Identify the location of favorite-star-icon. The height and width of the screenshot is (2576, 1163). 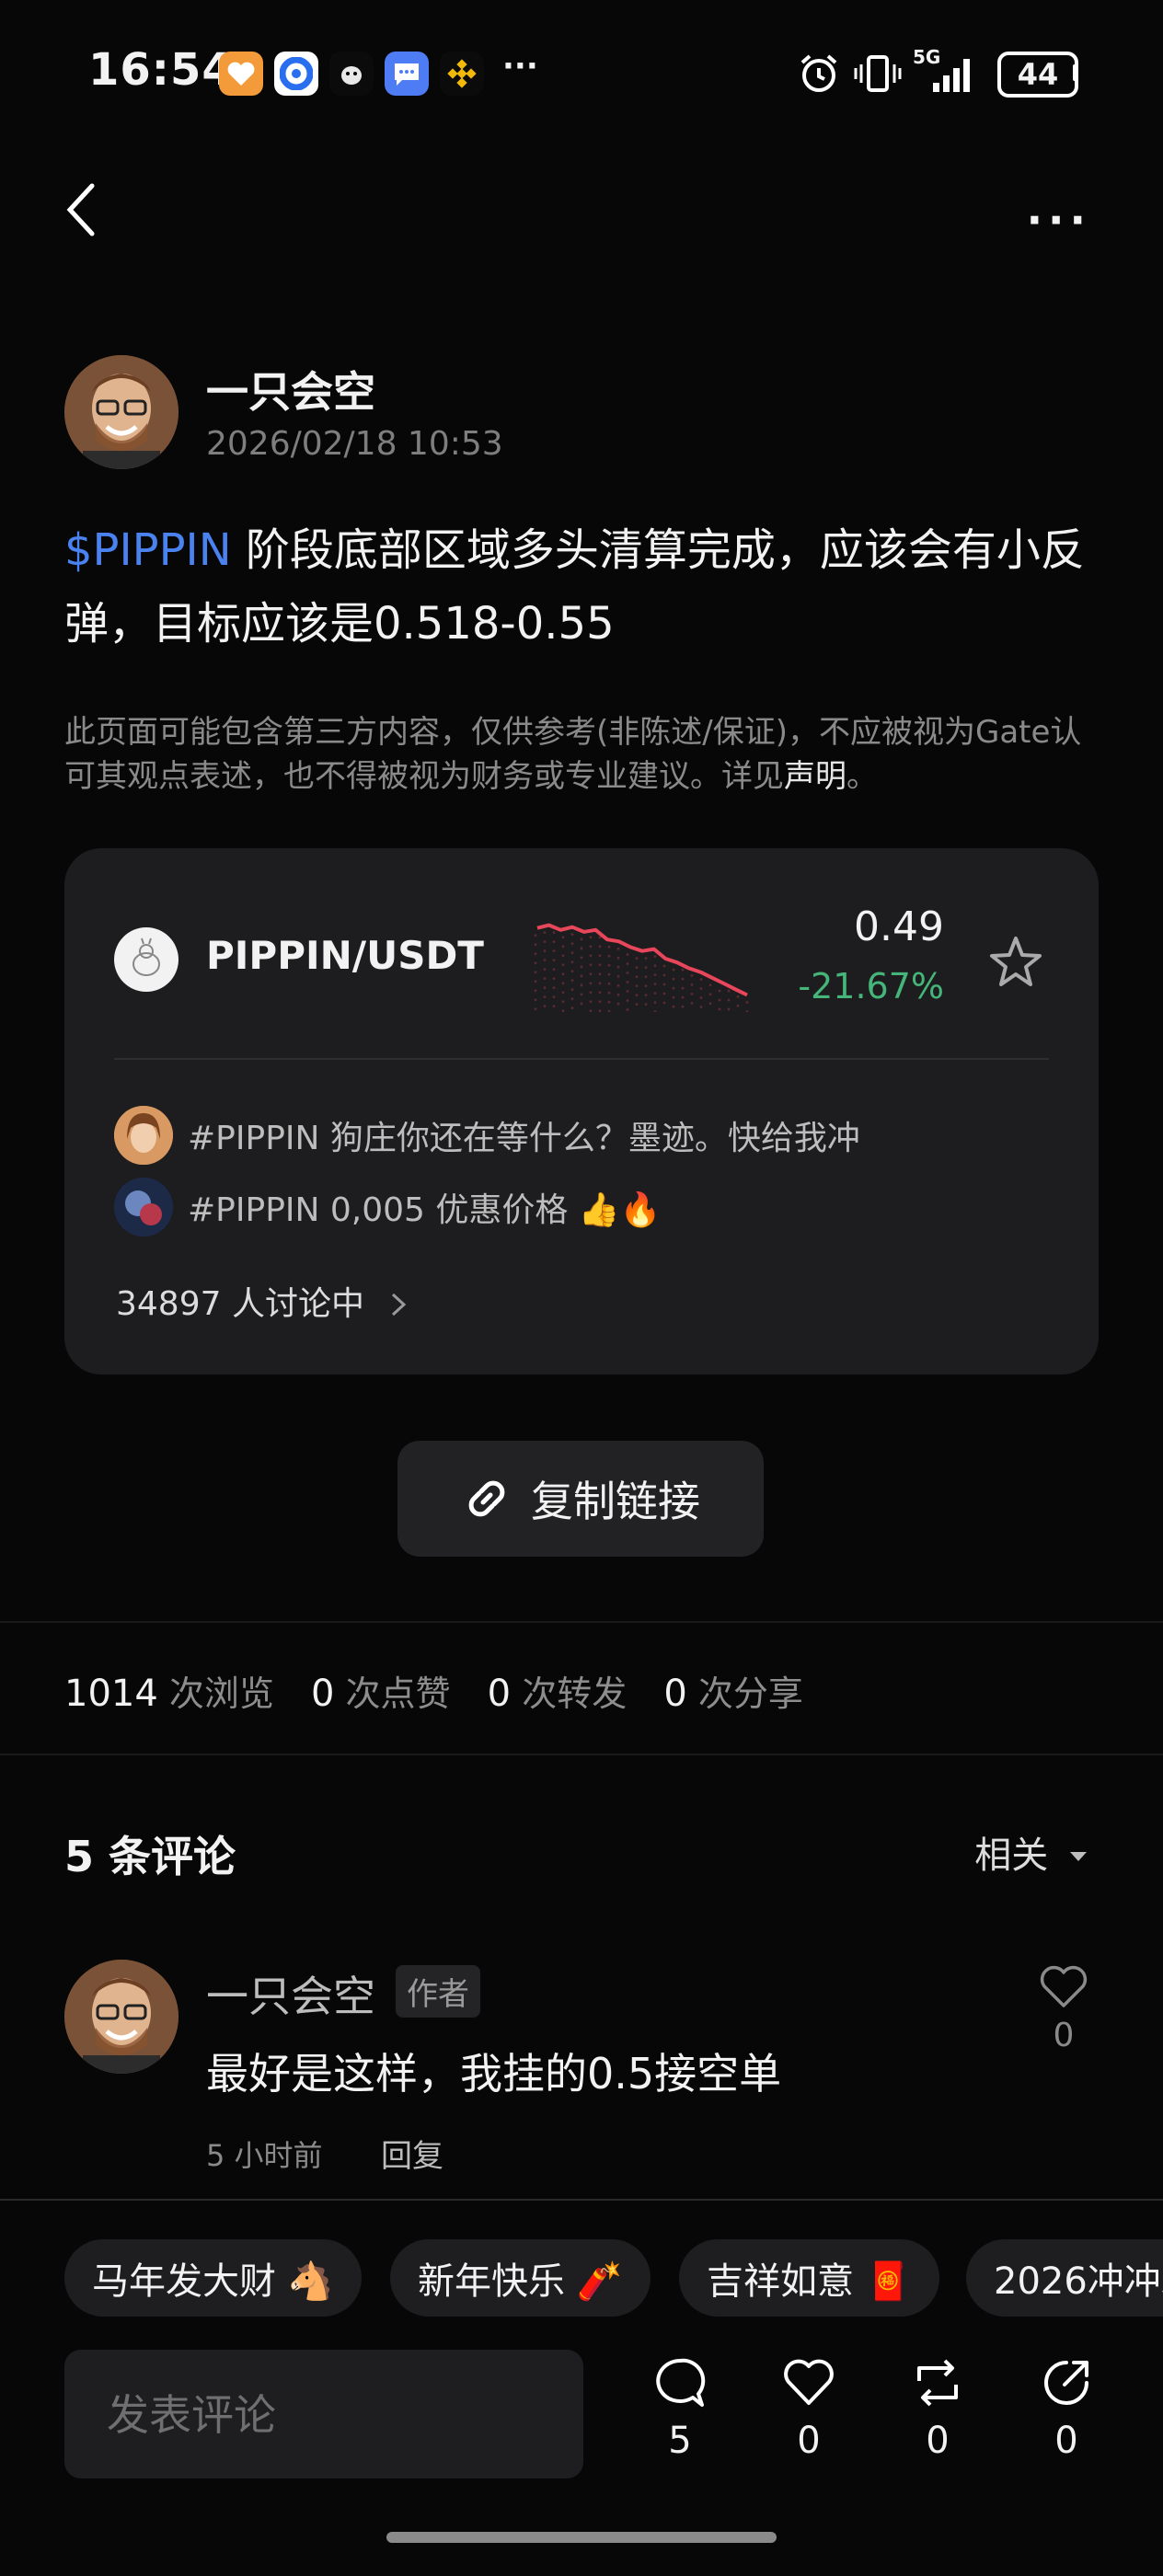
(1016, 962).